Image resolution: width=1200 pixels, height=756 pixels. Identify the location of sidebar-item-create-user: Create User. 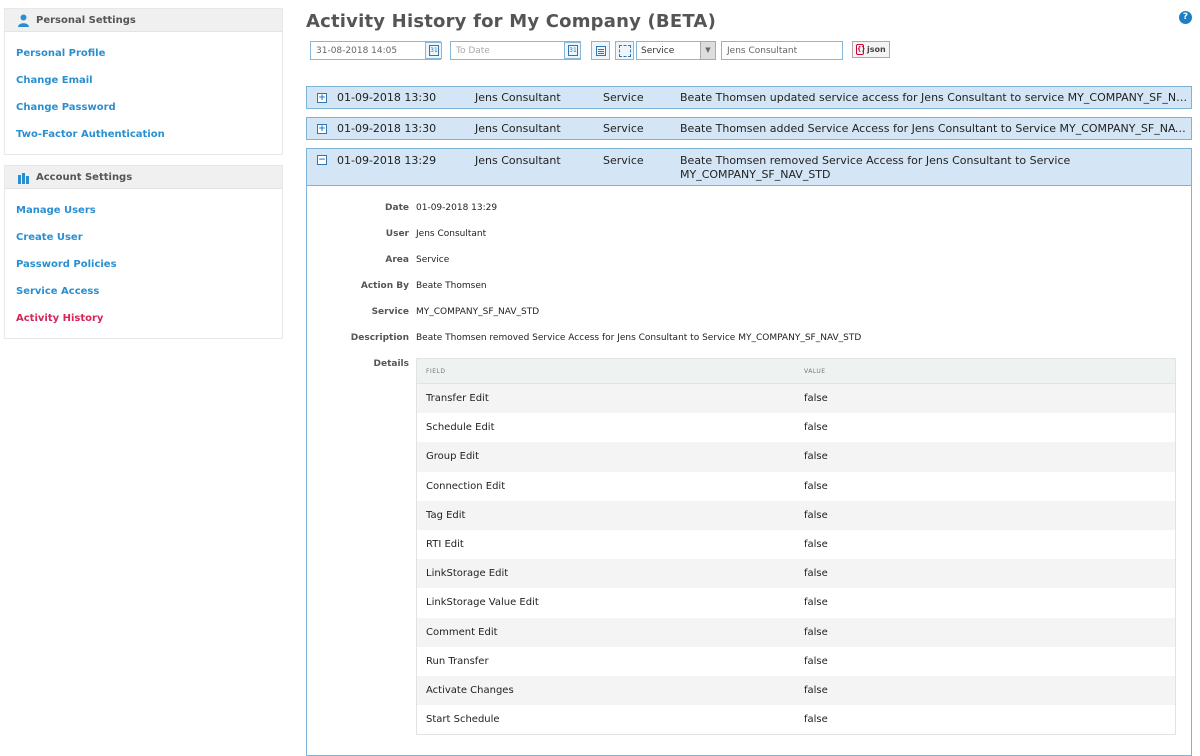
(143, 237).